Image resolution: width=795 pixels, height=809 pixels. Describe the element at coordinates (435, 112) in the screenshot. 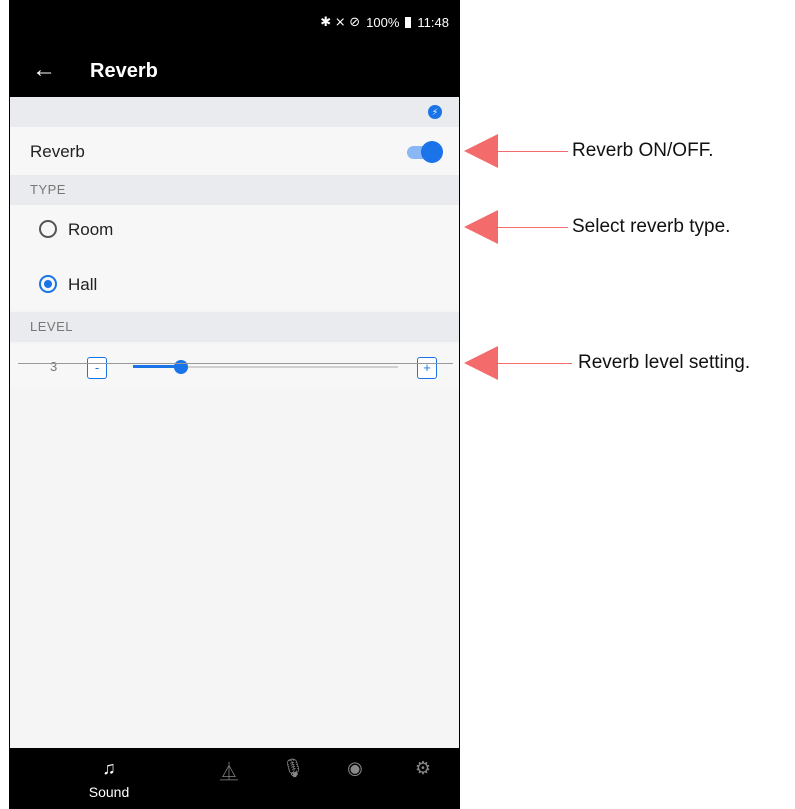

I see `bolt-icon: ⚡` at that location.